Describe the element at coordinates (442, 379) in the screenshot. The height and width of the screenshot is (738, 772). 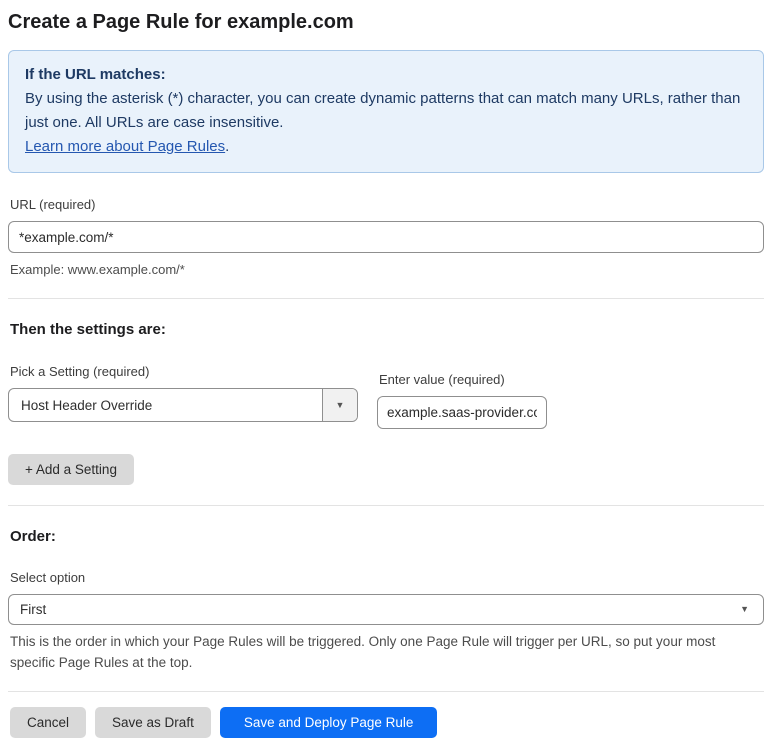
I see `setting-value-label: Enter value (required)` at that location.